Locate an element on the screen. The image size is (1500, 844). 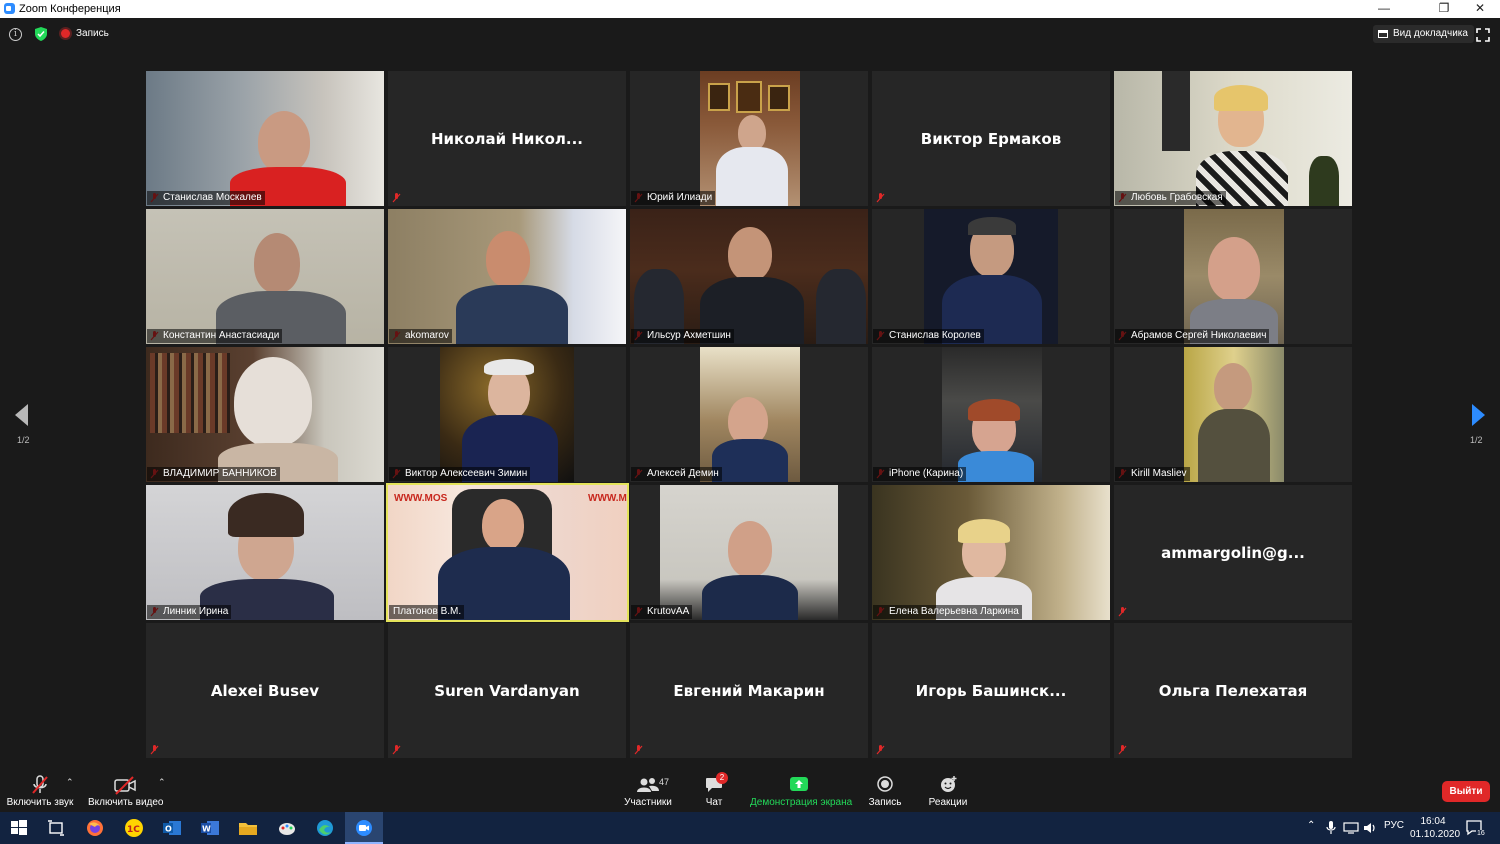
participant-tile: Абрамов Сергей Николаевич is located at coordinates (1233, 276).